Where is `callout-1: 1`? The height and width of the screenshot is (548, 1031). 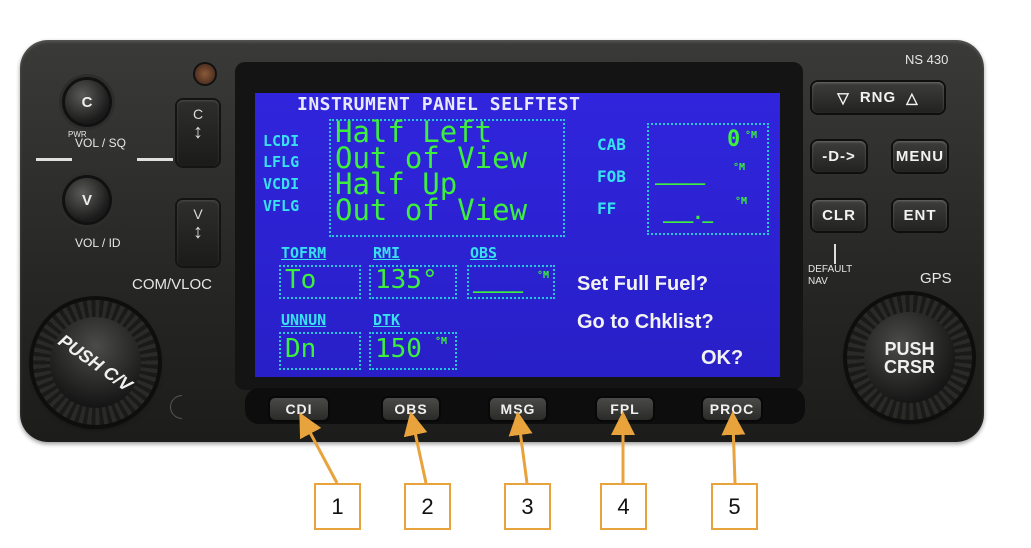
callout-1: 1 is located at coordinates (337, 506).